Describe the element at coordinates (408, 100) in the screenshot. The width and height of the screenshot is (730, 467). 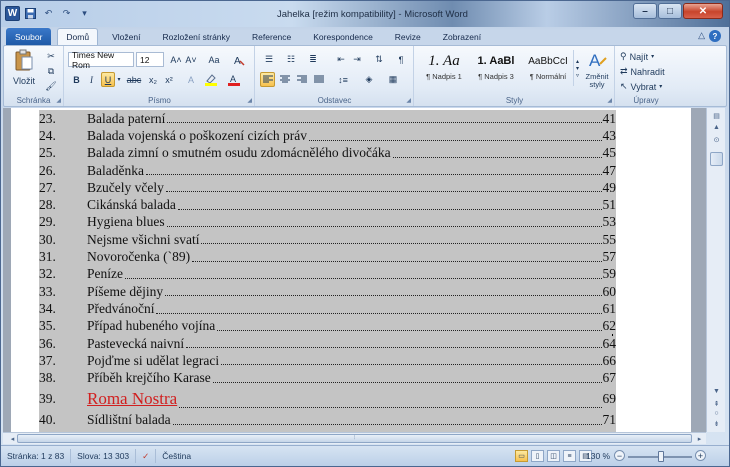
I see `paragraph-launcher-icon: ◢` at that location.